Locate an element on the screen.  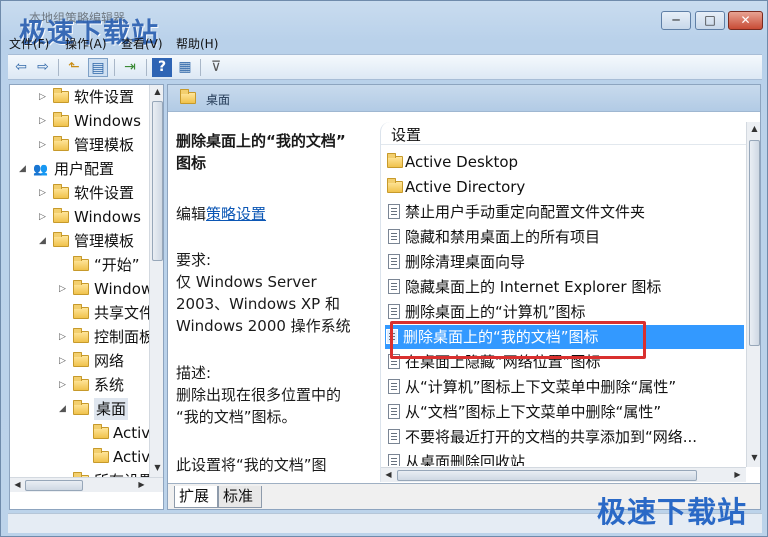
maximize-button: □ is located at coordinates (710, 20).